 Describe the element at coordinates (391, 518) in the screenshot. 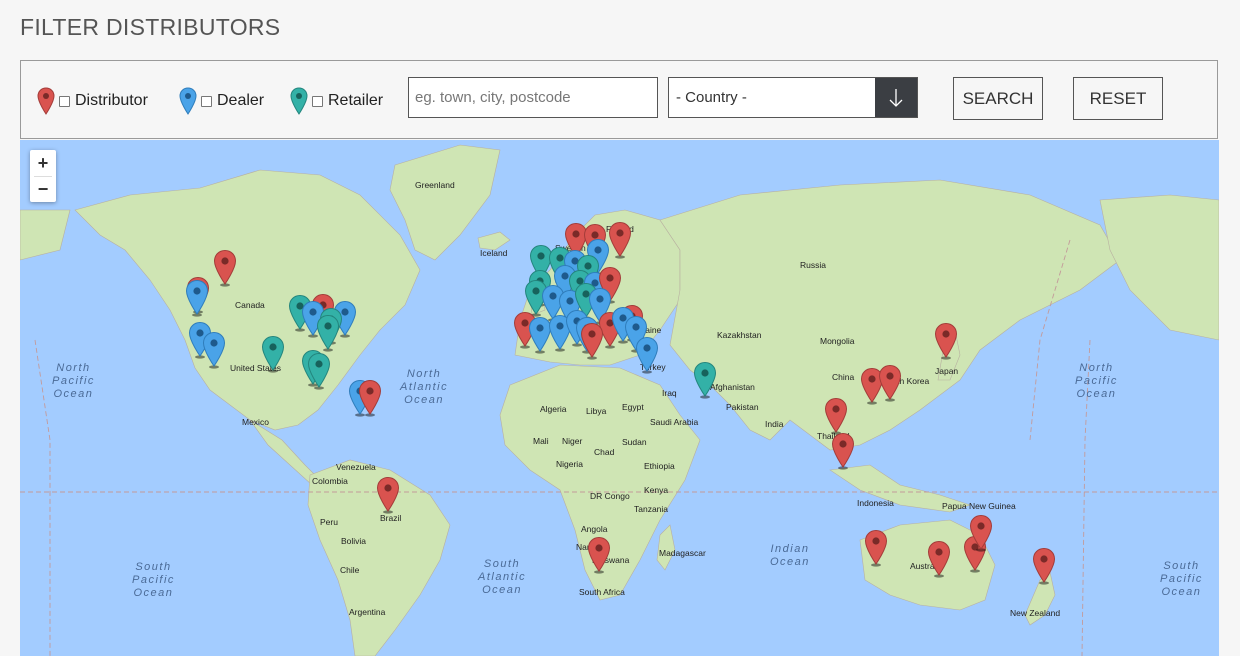

I see `map-label: Brazil` at that location.